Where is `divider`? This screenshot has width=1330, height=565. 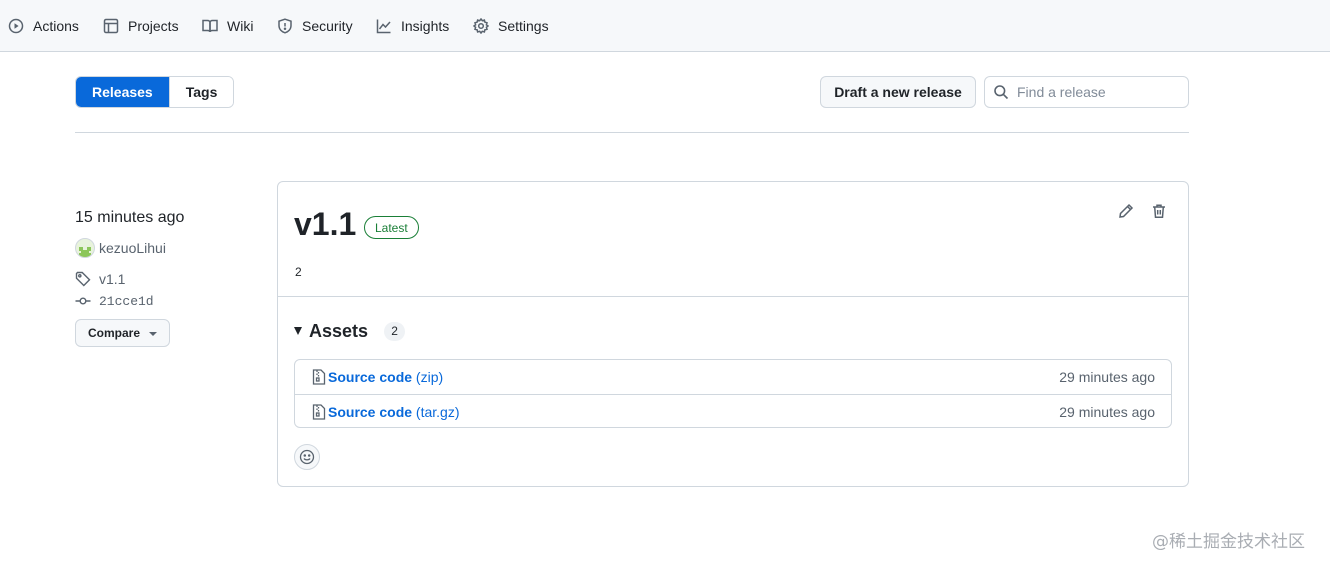
divider is located at coordinates (632, 132).